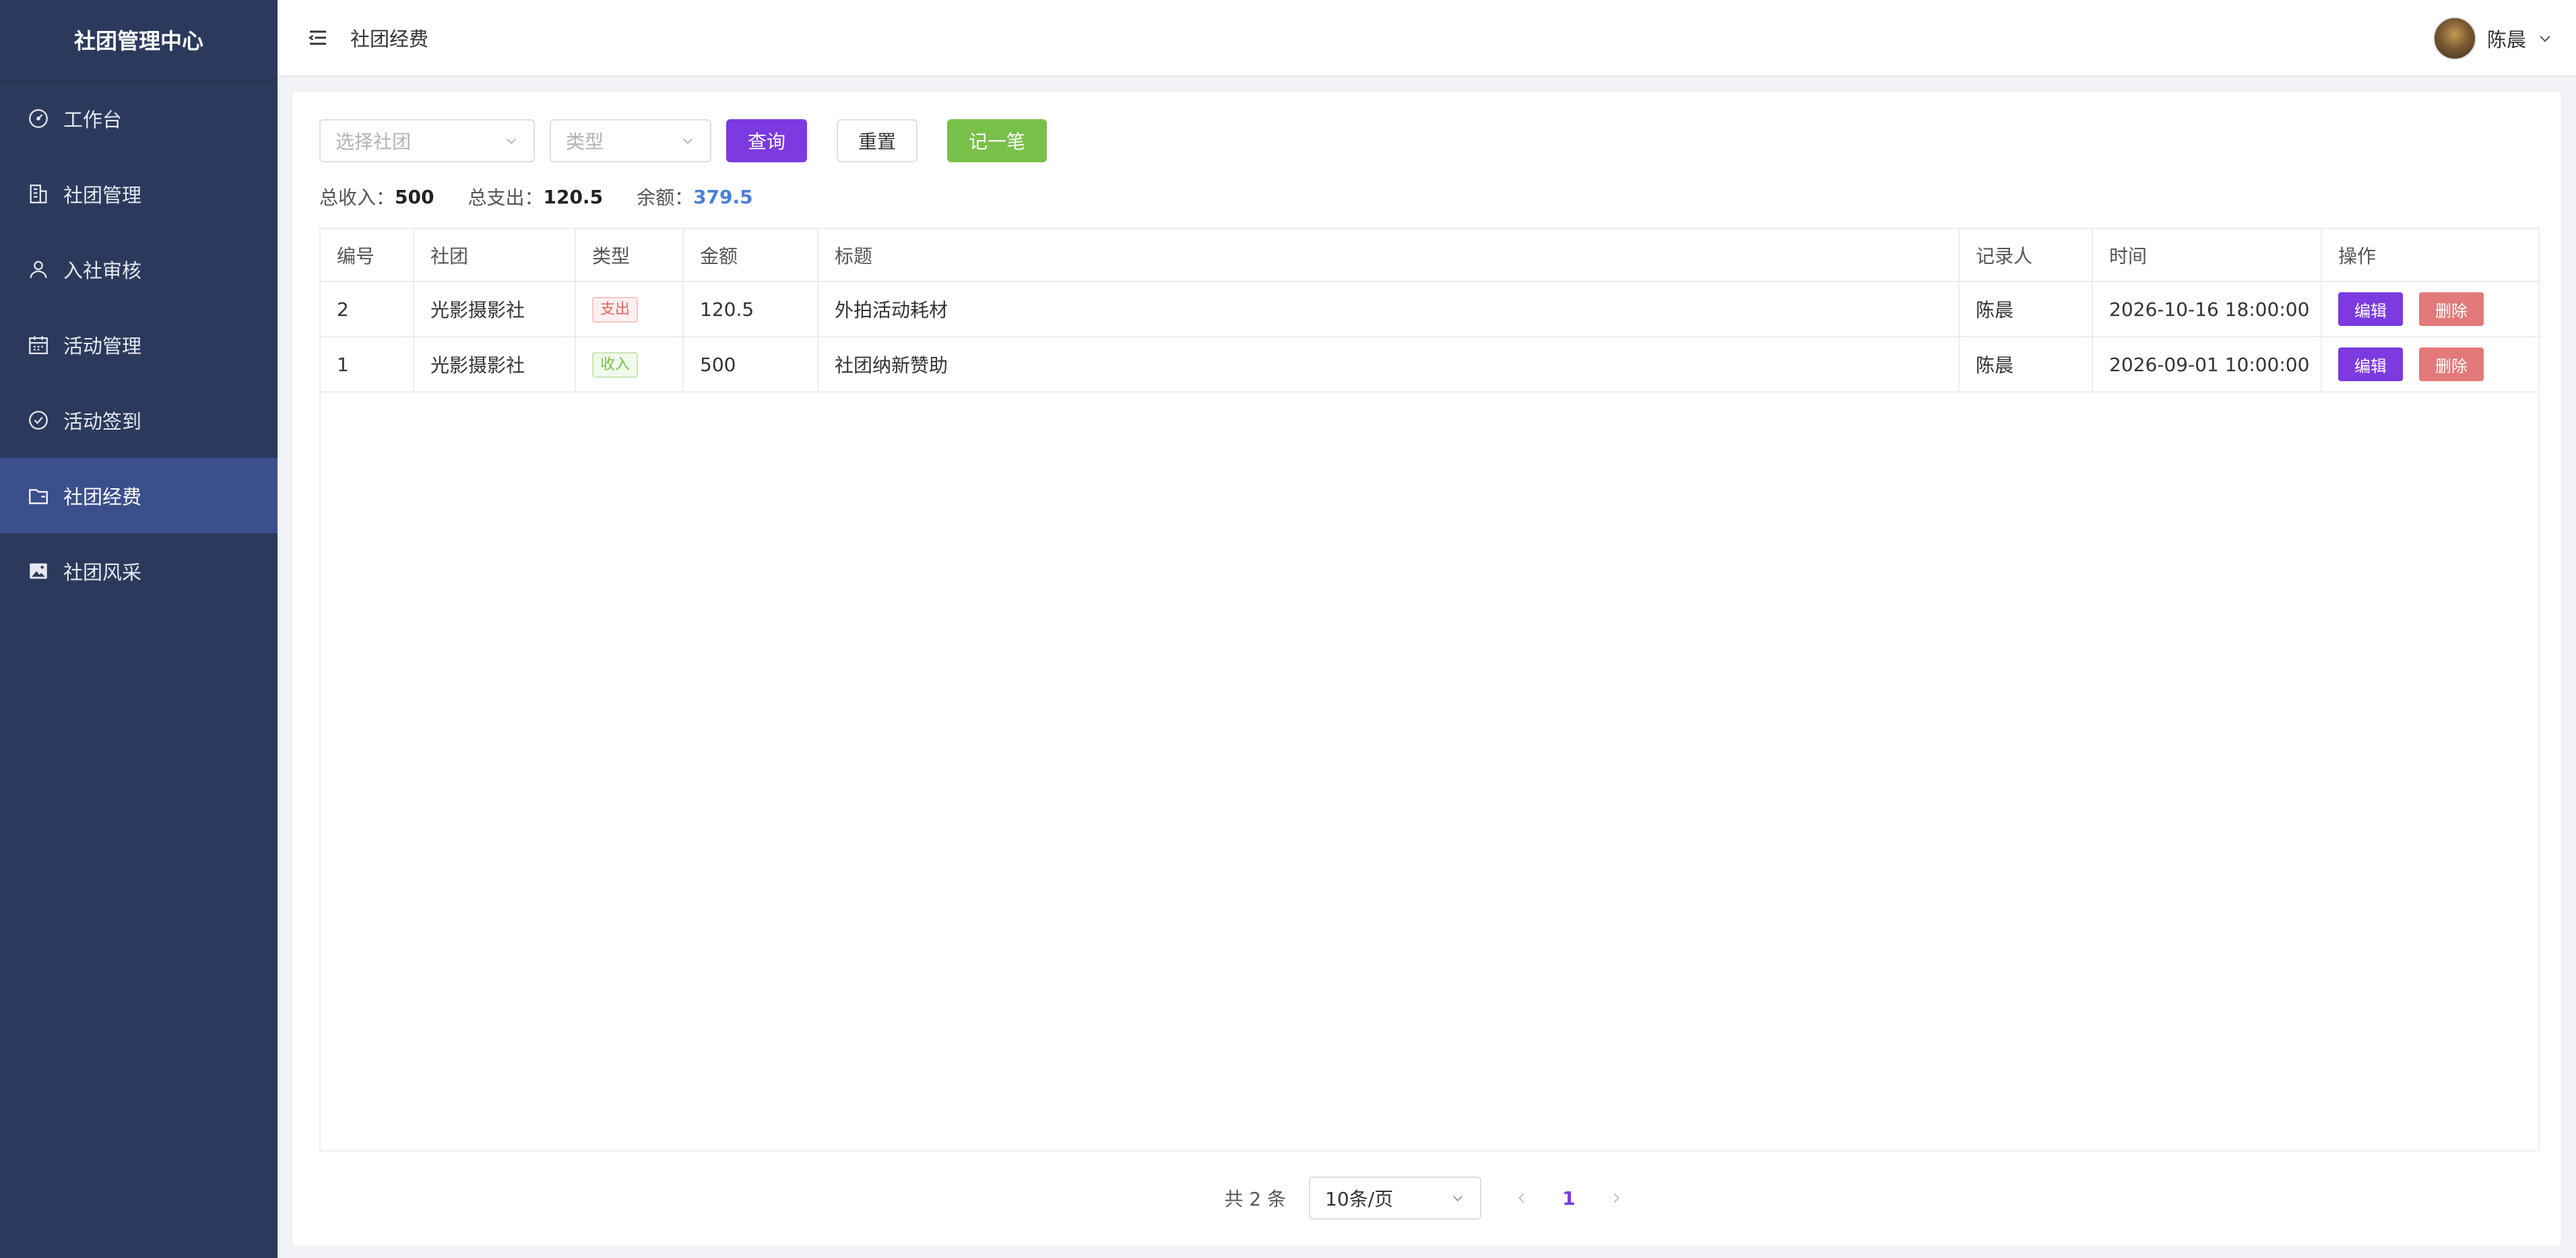 The image size is (2576, 1258). Describe the element at coordinates (573, 196) in the screenshot. I see `expense-value: 120.5` at that location.